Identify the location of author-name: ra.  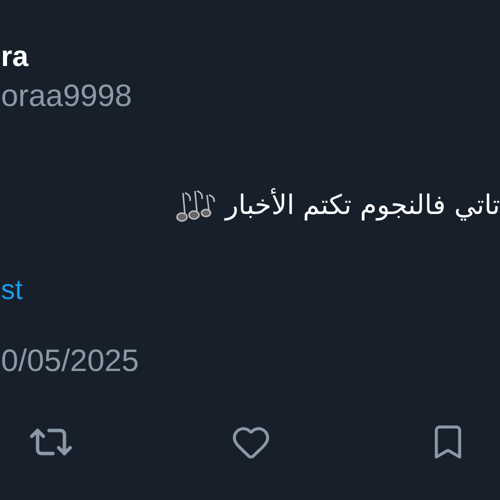
(15, 57).